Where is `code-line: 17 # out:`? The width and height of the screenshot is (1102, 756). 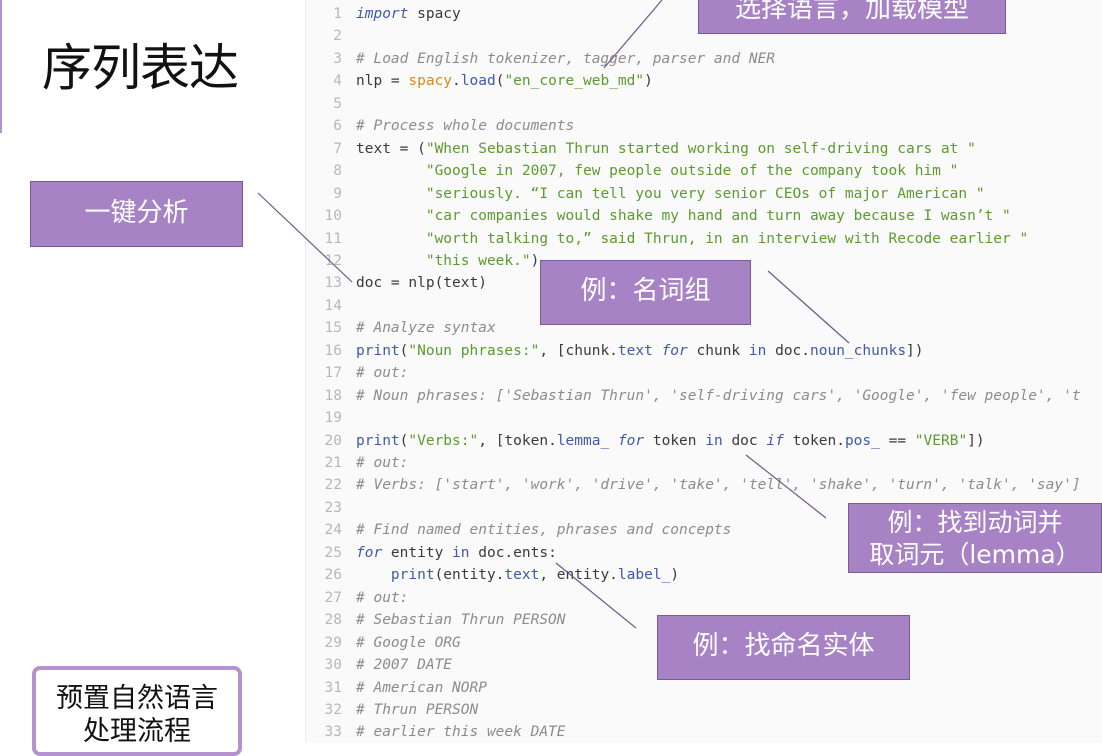 code-line: 17 # out: is located at coordinates (704, 373).